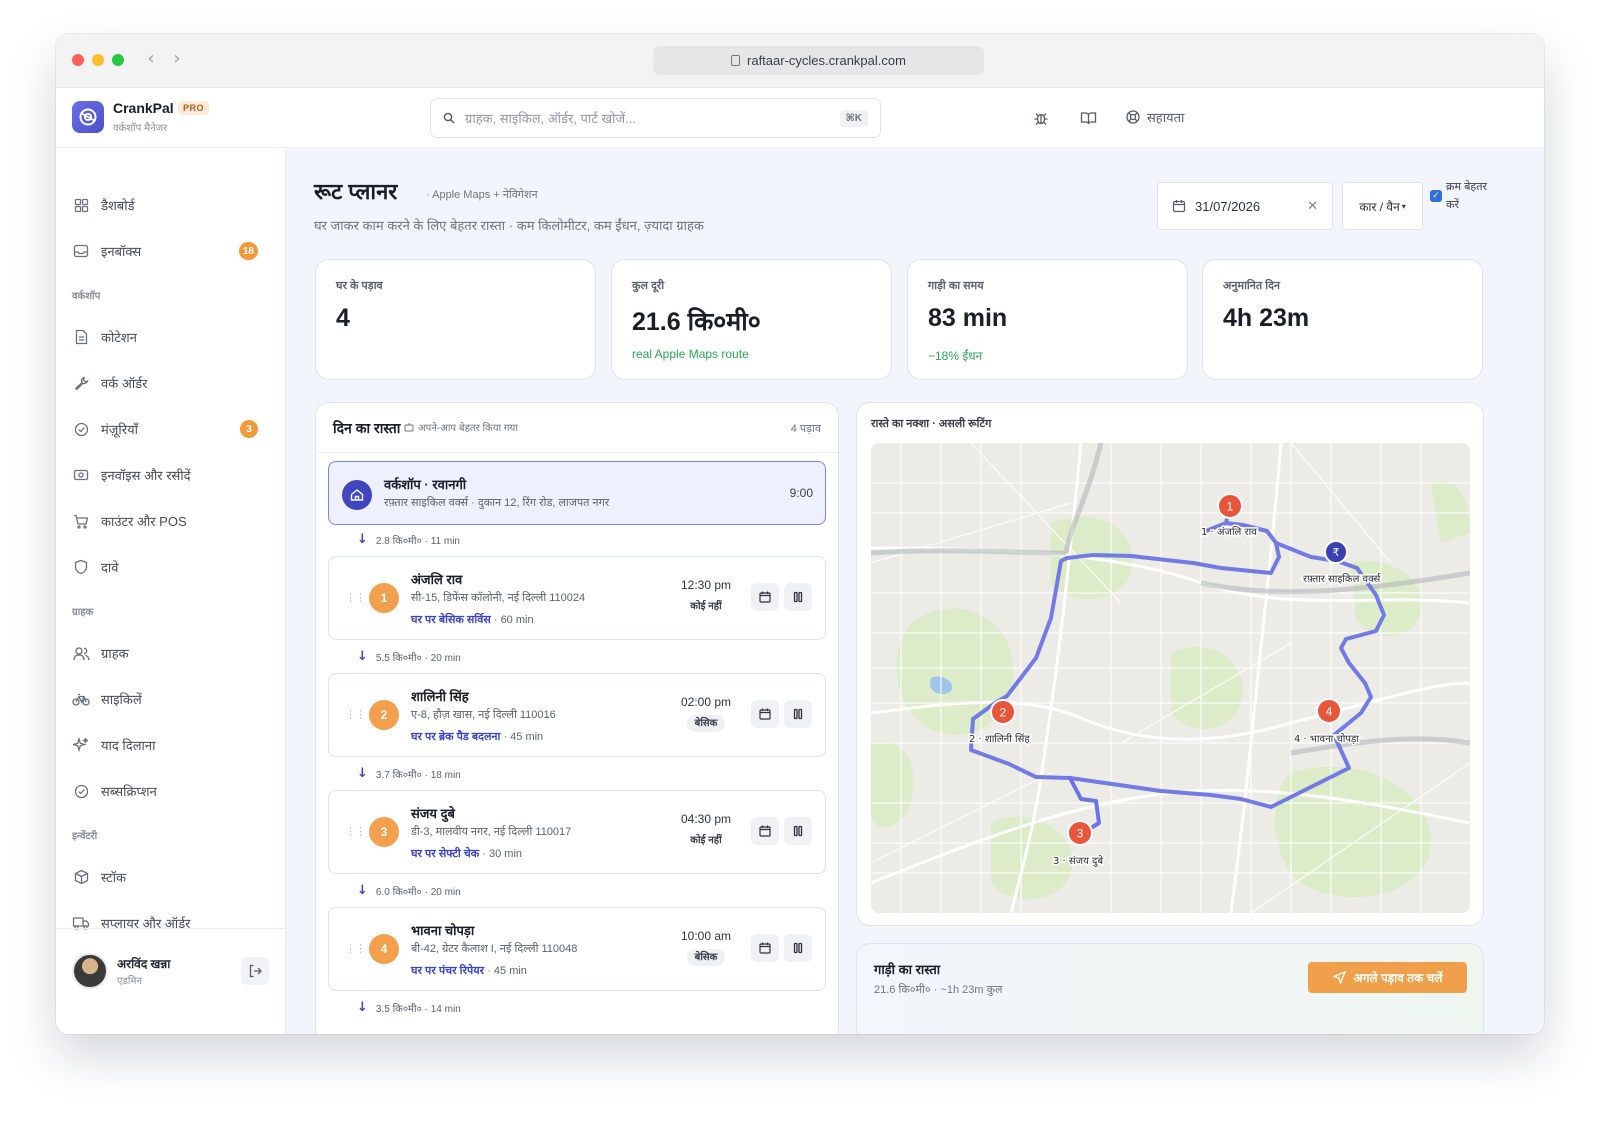  Describe the element at coordinates (455, 737) in the screenshot. I see `service-name: घर पर ब्रेक पैड बदलना` at that location.